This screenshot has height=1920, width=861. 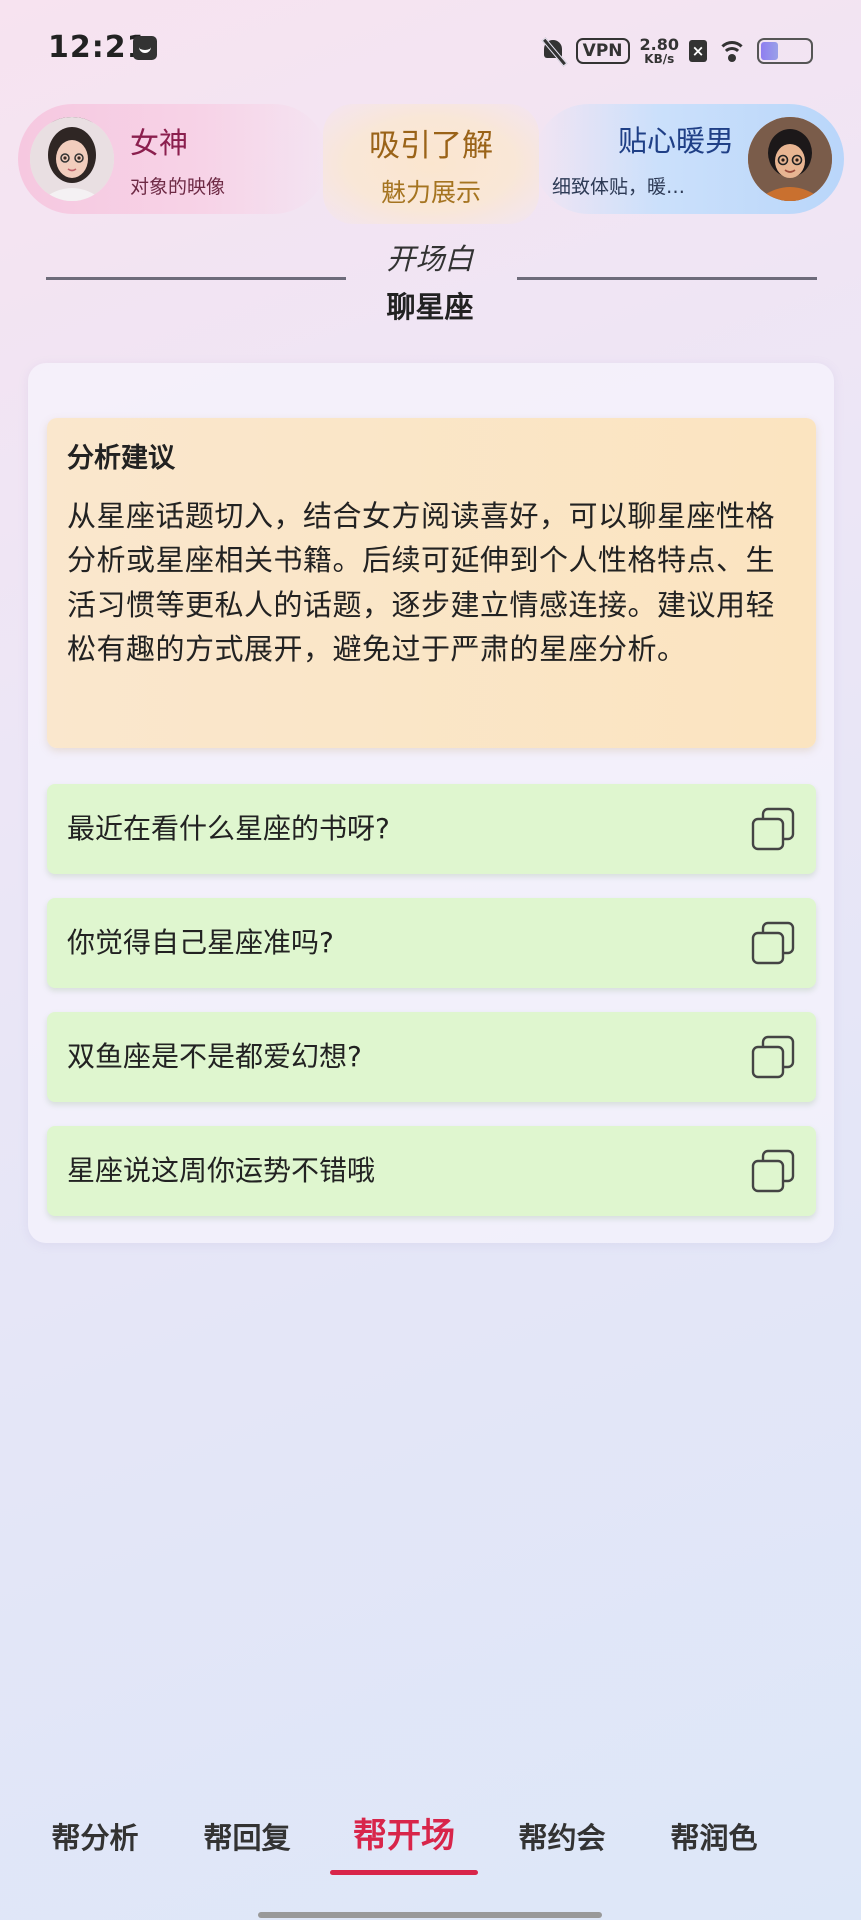 What do you see at coordinates (404, 1872) in the screenshot?
I see `active-tab-indicator` at bounding box center [404, 1872].